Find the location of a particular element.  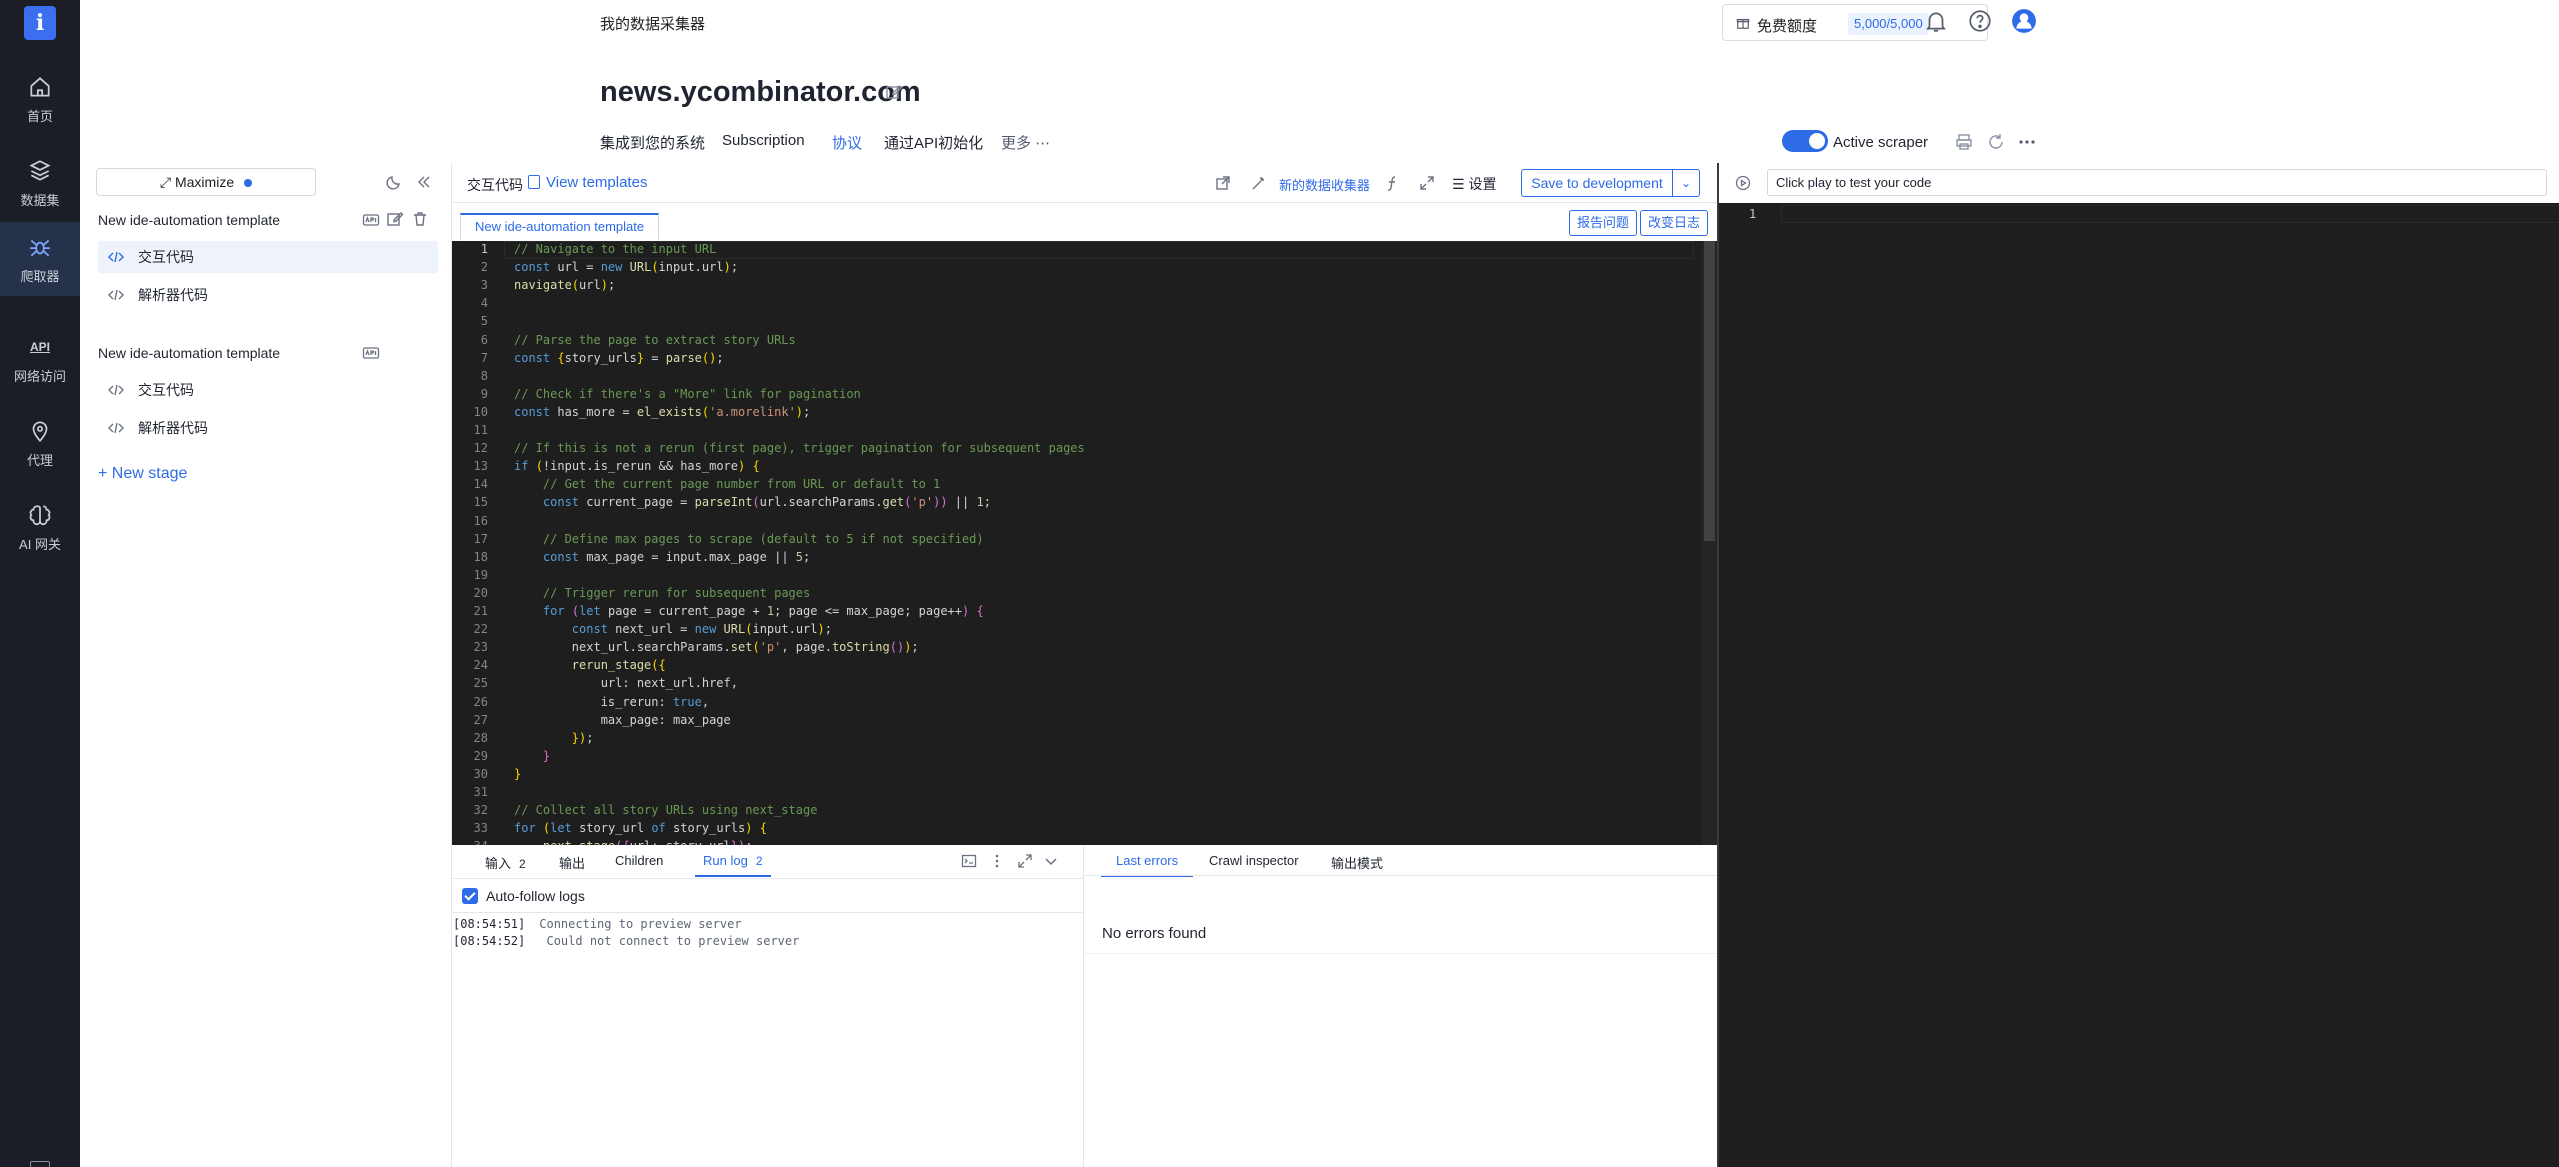

tab-children: Children is located at coordinates (639, 865).